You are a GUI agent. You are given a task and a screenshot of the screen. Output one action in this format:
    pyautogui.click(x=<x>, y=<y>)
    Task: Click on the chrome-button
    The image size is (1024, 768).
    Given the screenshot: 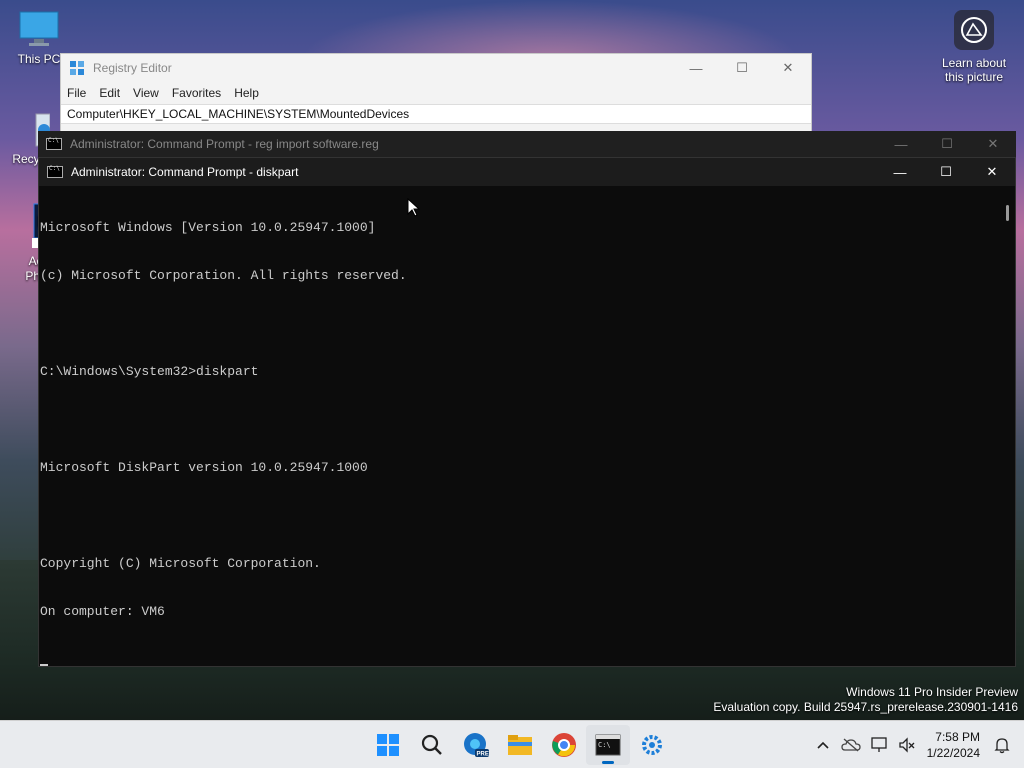 What is the action you would take?
    pyautogui.click(x=564, y=745)
    